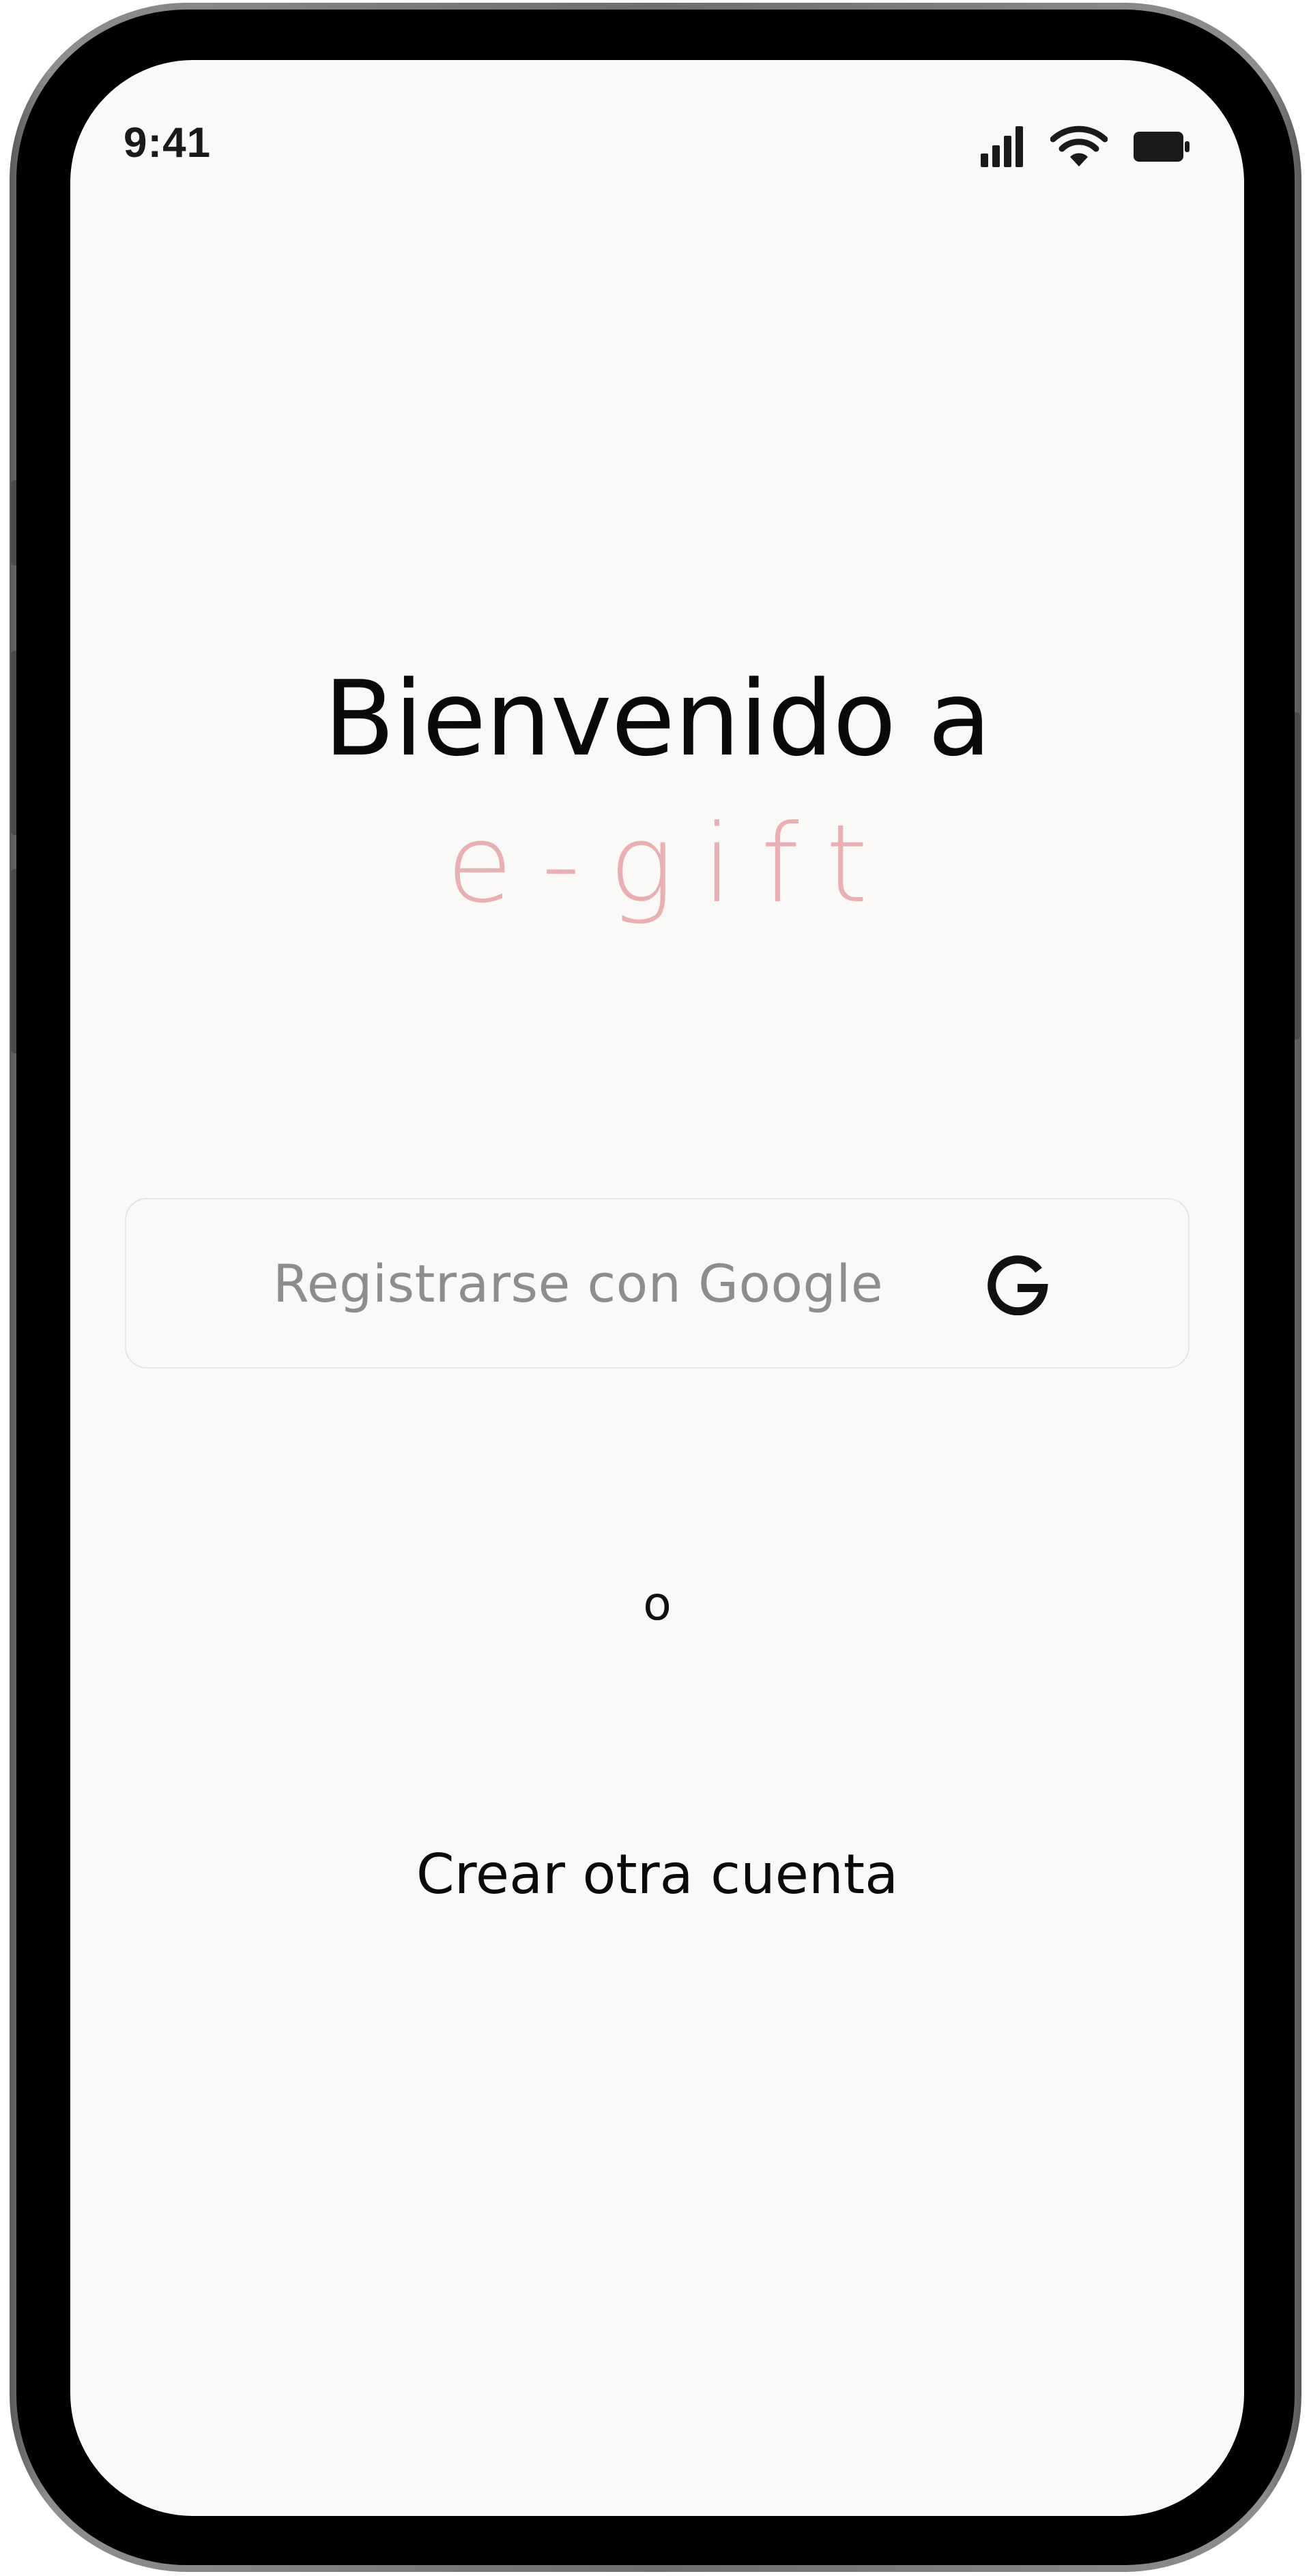  I want to click on status-bar: 9:41, so click(657, 128).